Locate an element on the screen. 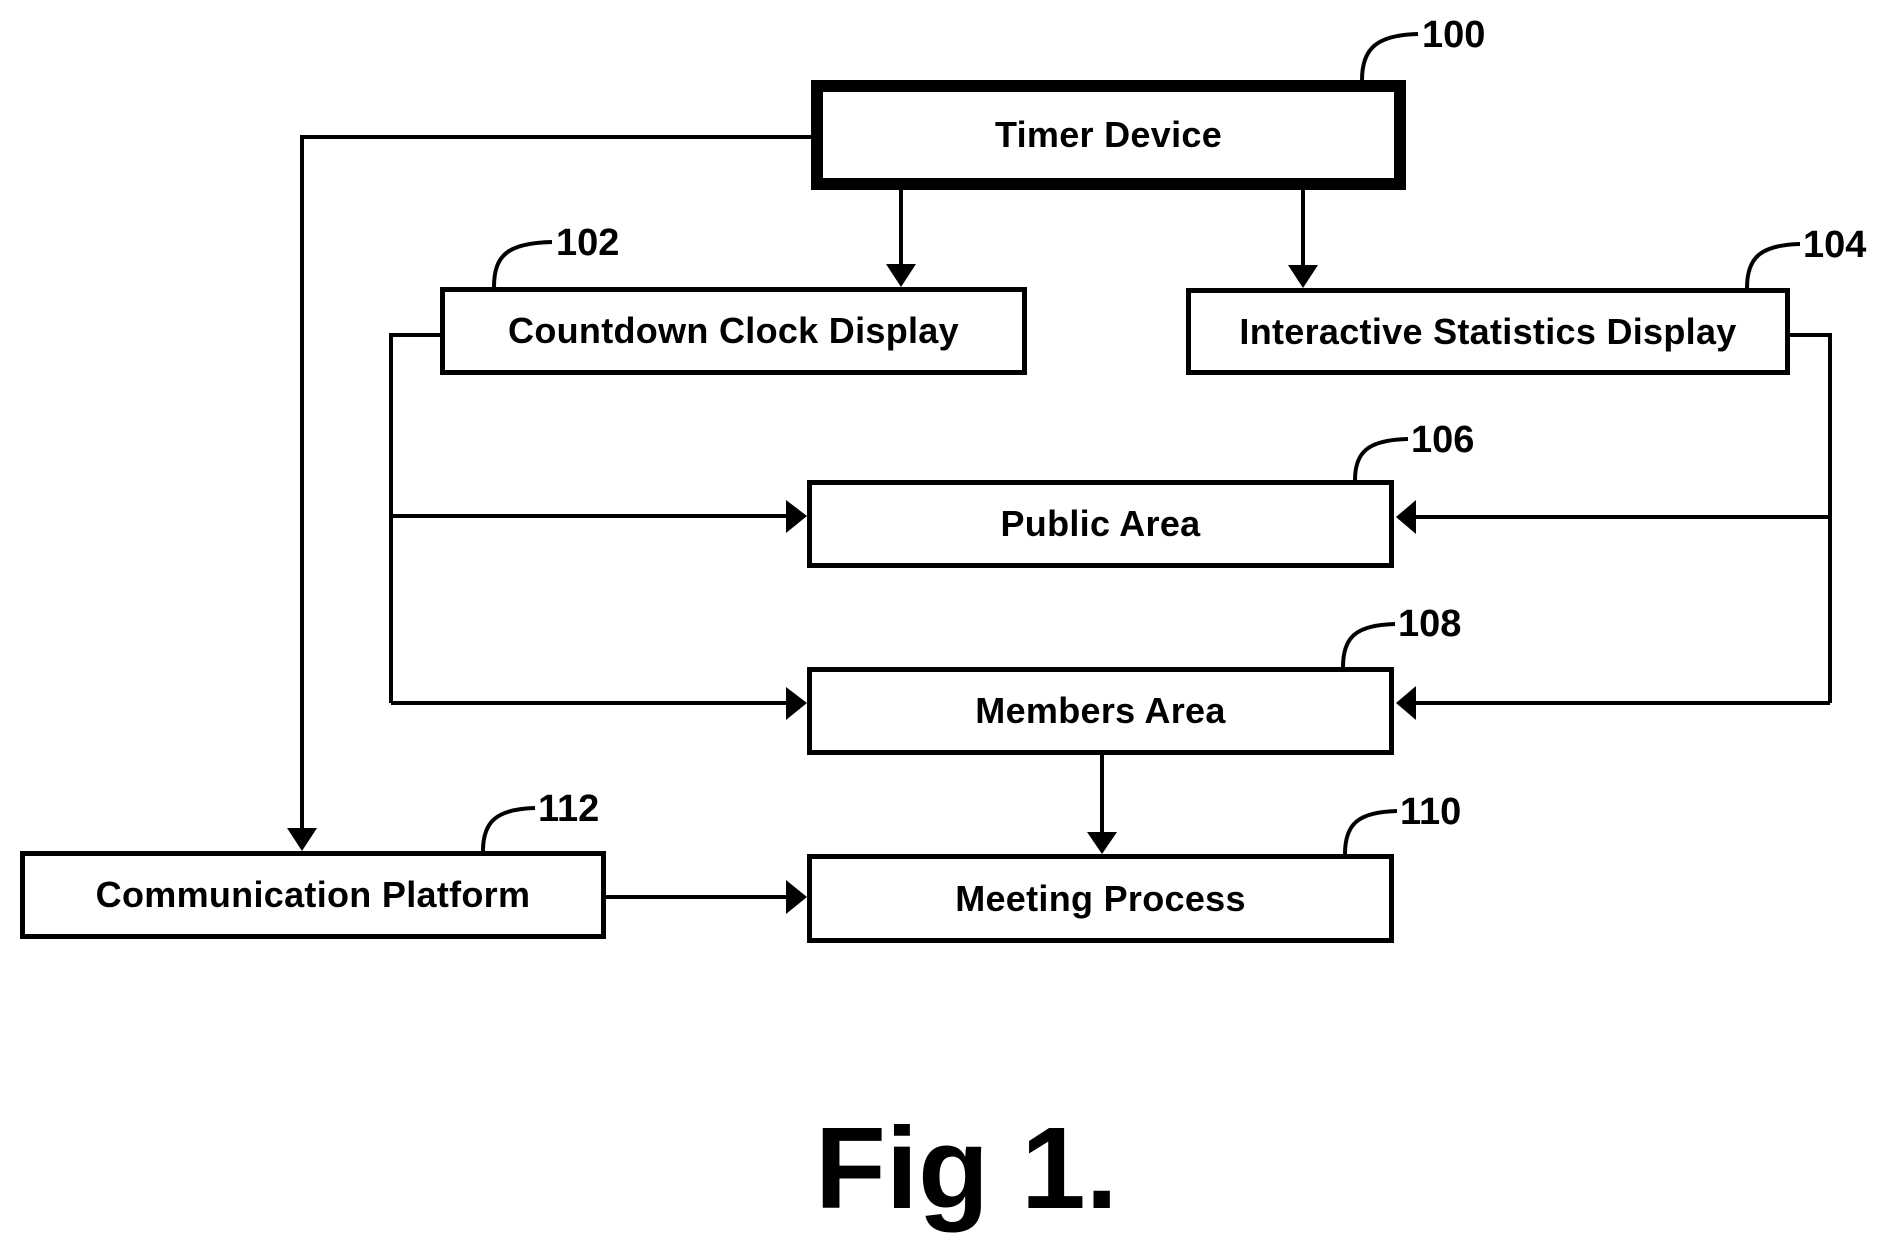 This screenshot has width=1898, height=1251. node-label: Communication Platform is located at coordinates (313, 894).